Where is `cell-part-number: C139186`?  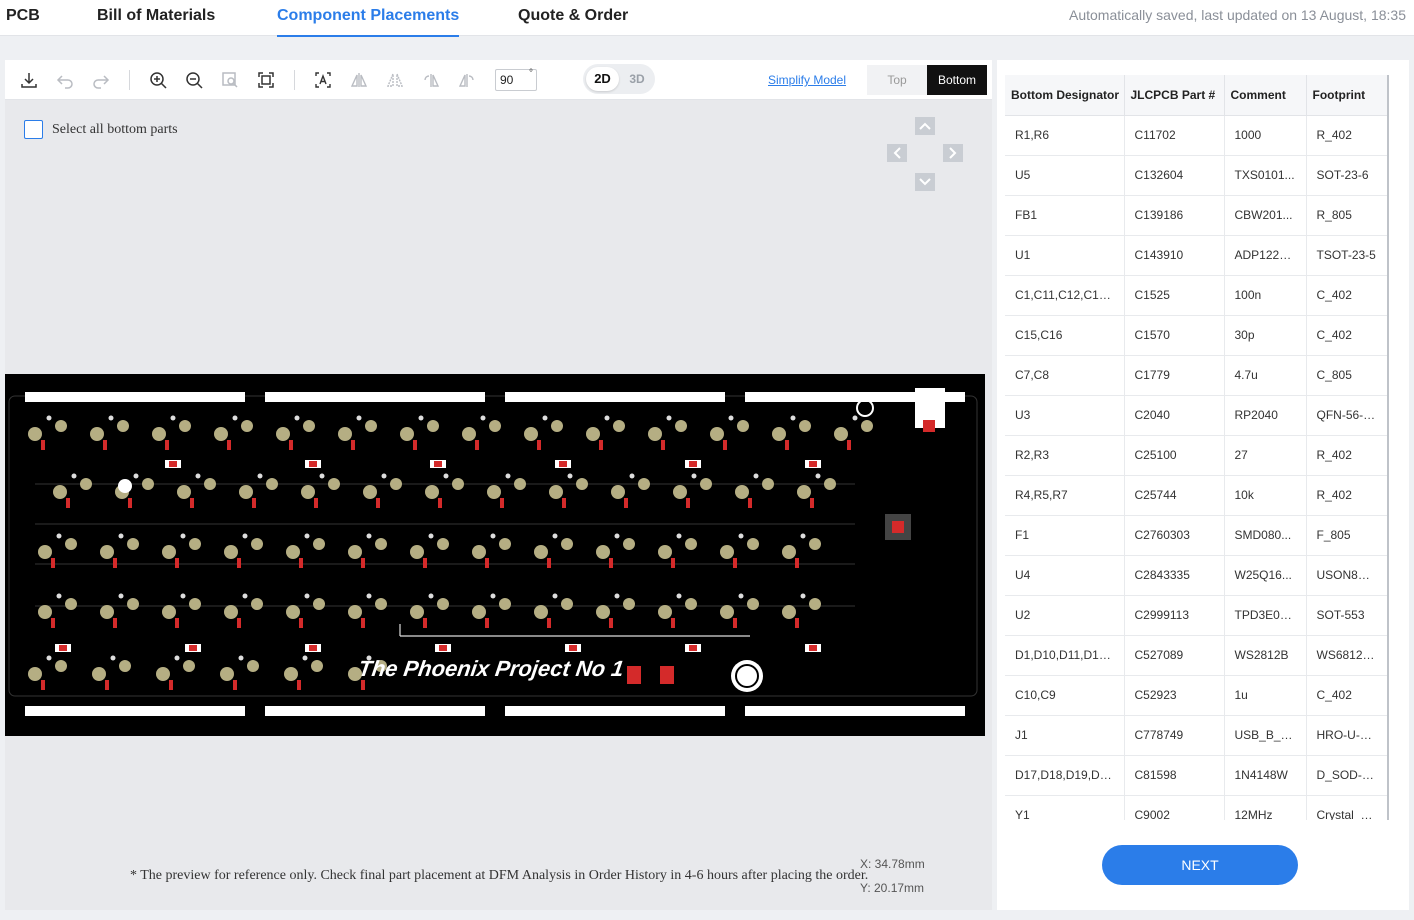
cell-part-number: C139186 is located at coordinates (1174, 215).